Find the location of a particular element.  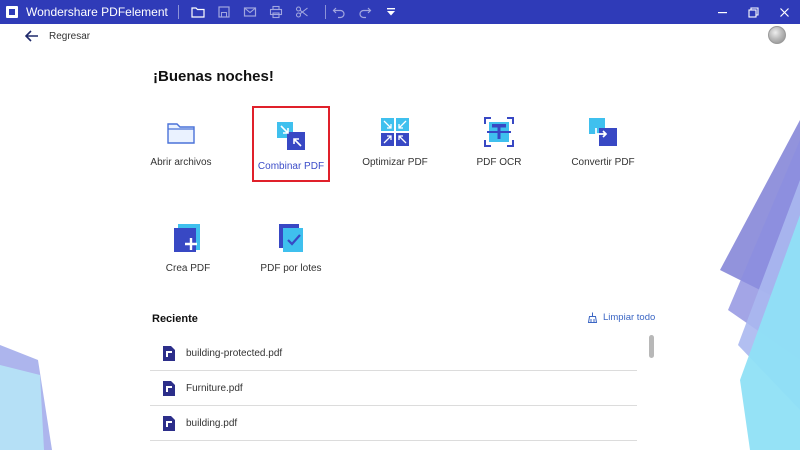

action-create-pdf: Crea PDF is located at coordinates (188, 251).